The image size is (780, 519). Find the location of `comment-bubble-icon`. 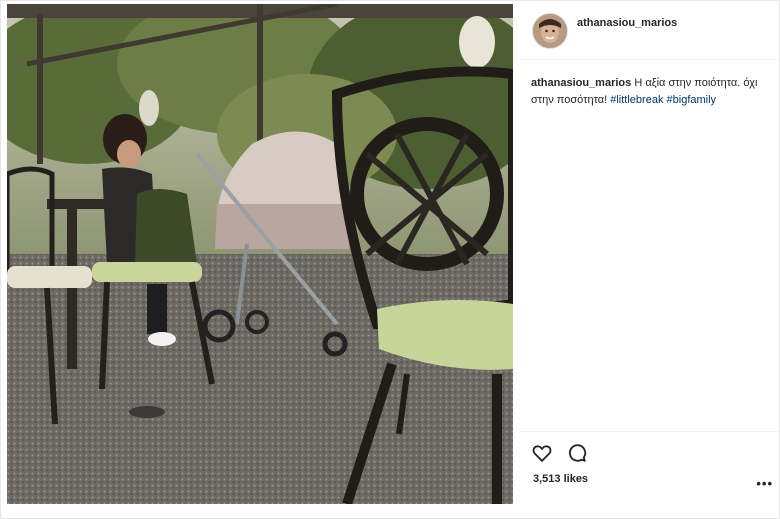

comment-bubble-icon is located at coordinates (578, 454).